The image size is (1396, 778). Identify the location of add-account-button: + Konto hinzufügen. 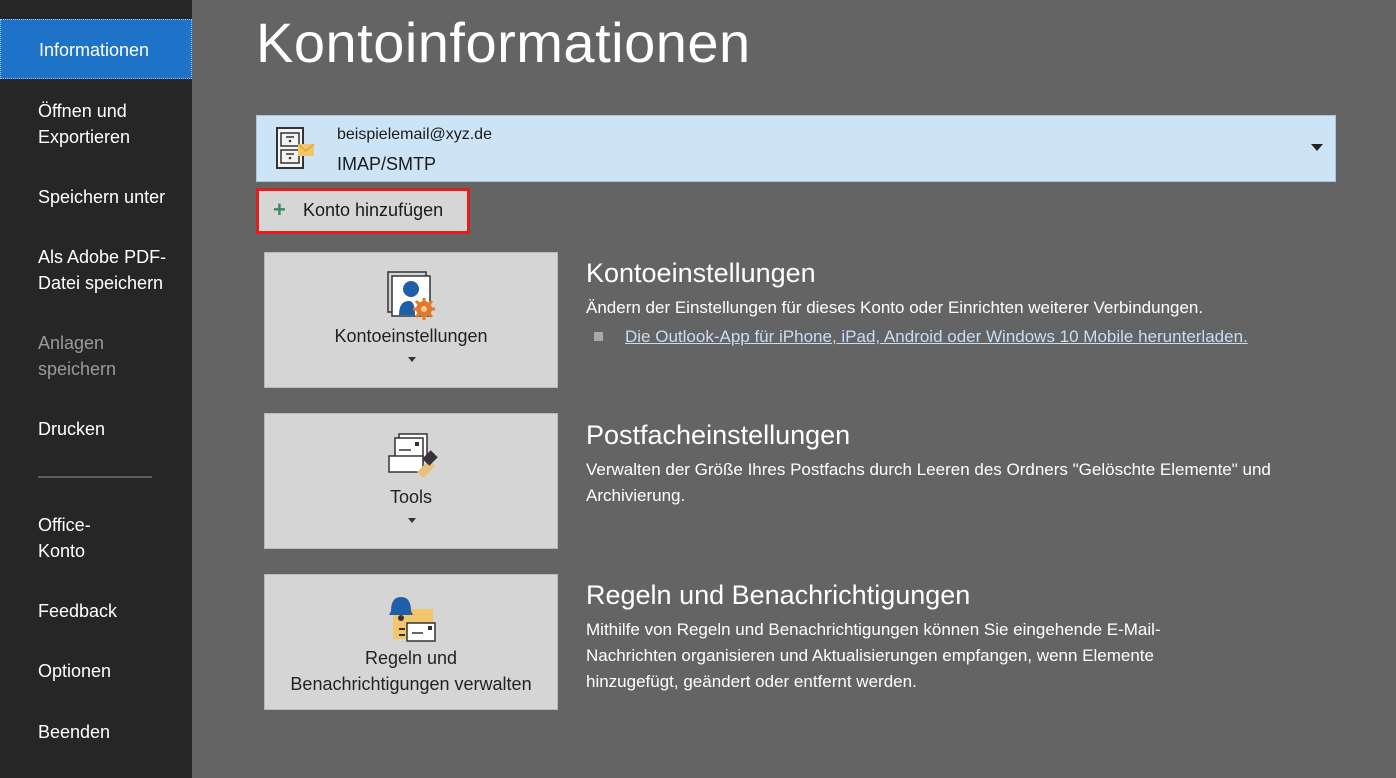
(363, 211).